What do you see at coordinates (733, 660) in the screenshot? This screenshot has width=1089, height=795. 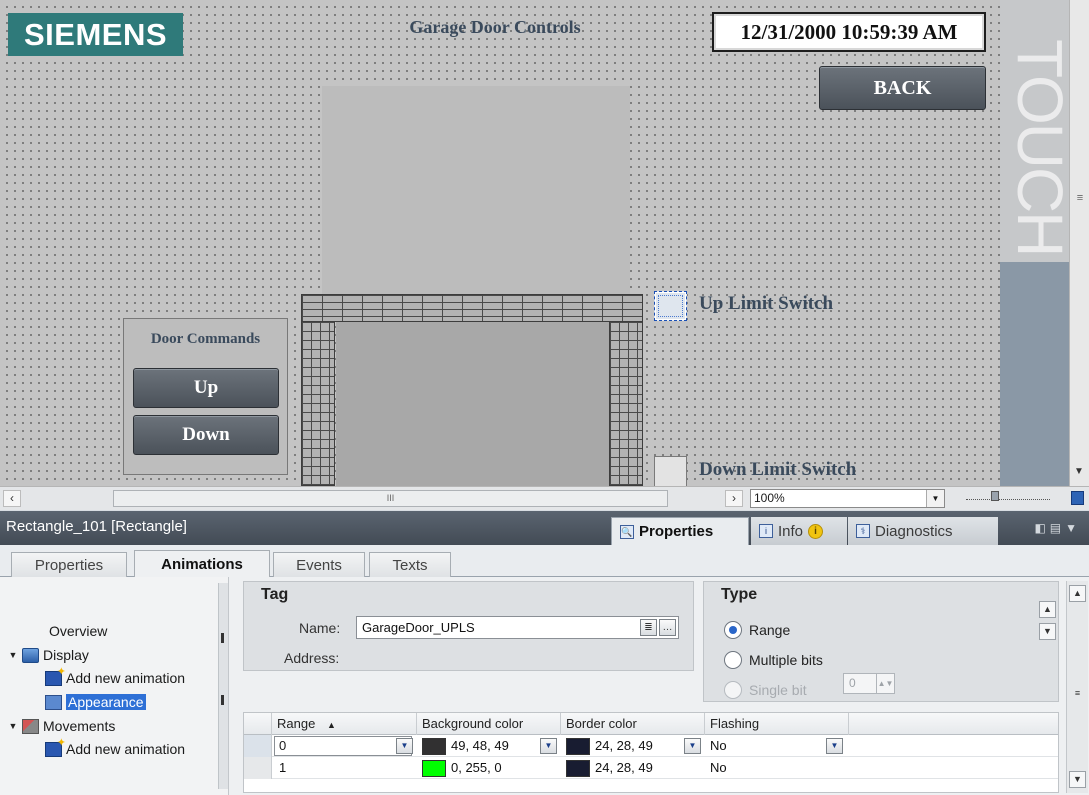 I see `radio-multiple-bits-dot` at bounding box center [733, 660].